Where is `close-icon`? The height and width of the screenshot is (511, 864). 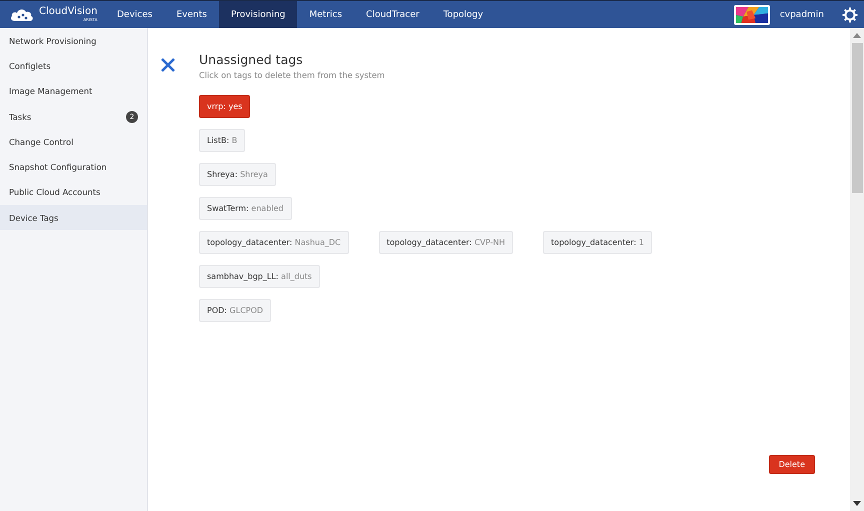 close-icon is located at coordinates (168, 65).